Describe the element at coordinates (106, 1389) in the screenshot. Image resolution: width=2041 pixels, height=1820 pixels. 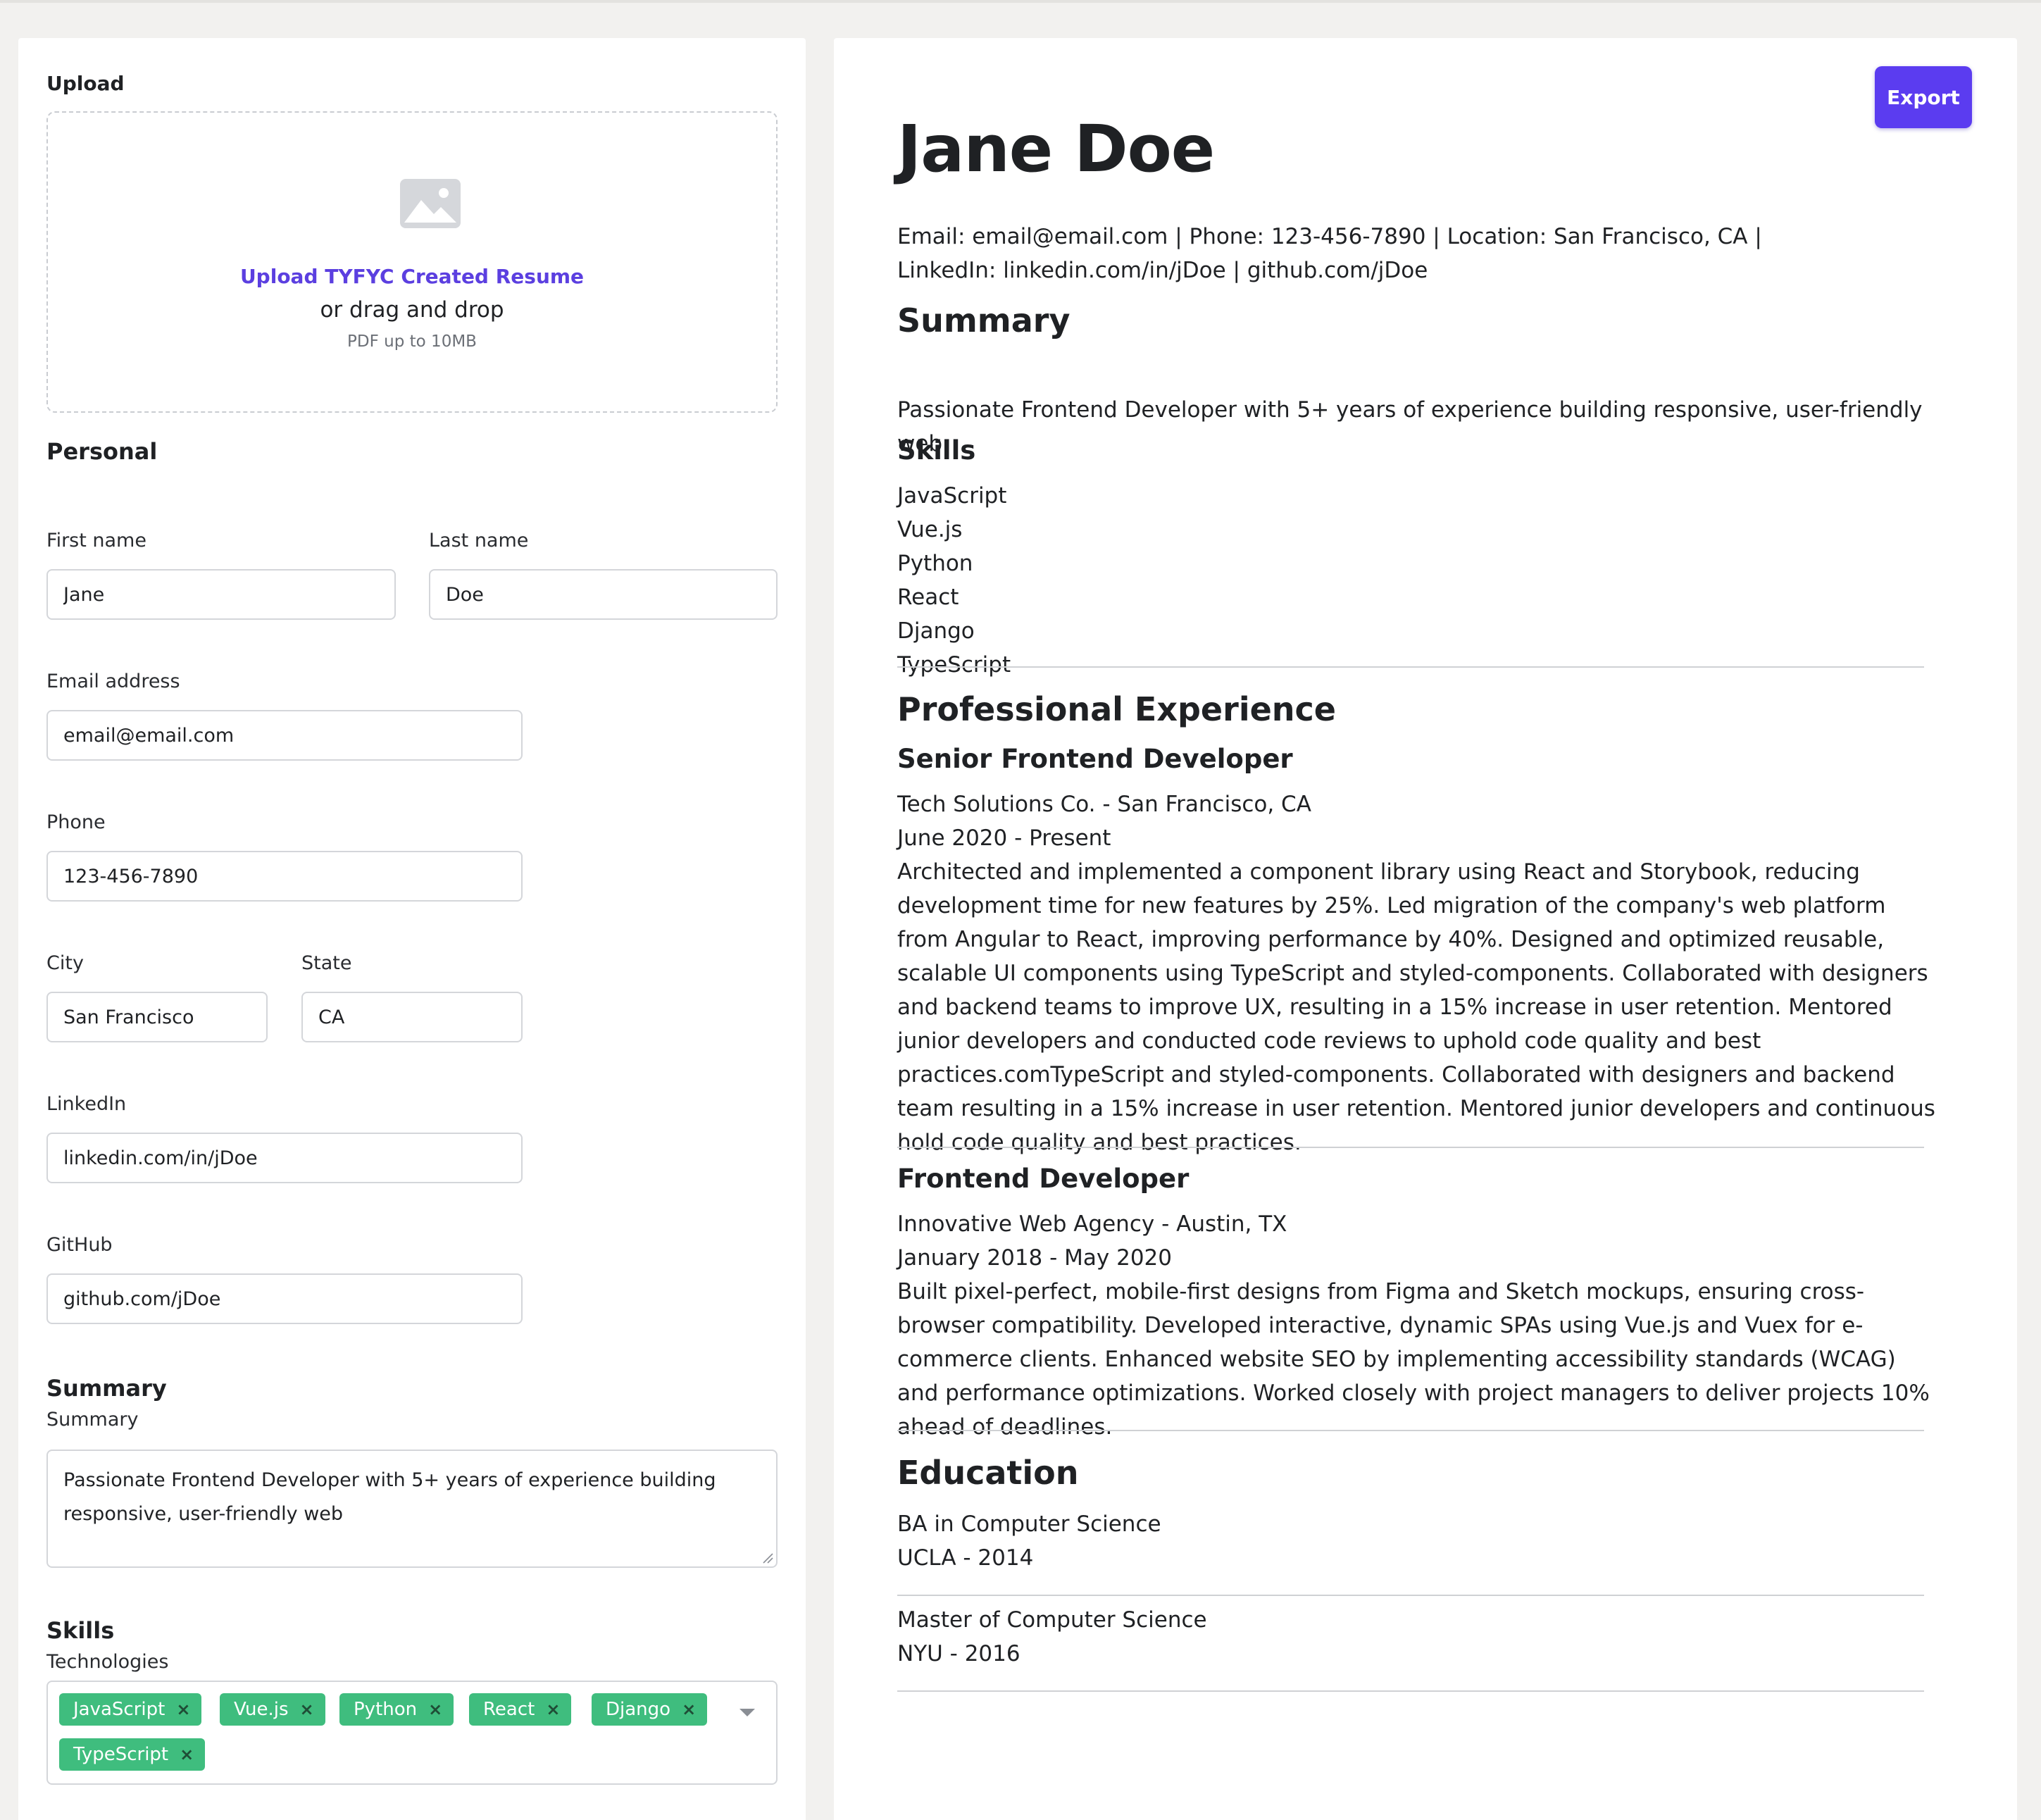
I see `summary-heading: Summary` at that location.